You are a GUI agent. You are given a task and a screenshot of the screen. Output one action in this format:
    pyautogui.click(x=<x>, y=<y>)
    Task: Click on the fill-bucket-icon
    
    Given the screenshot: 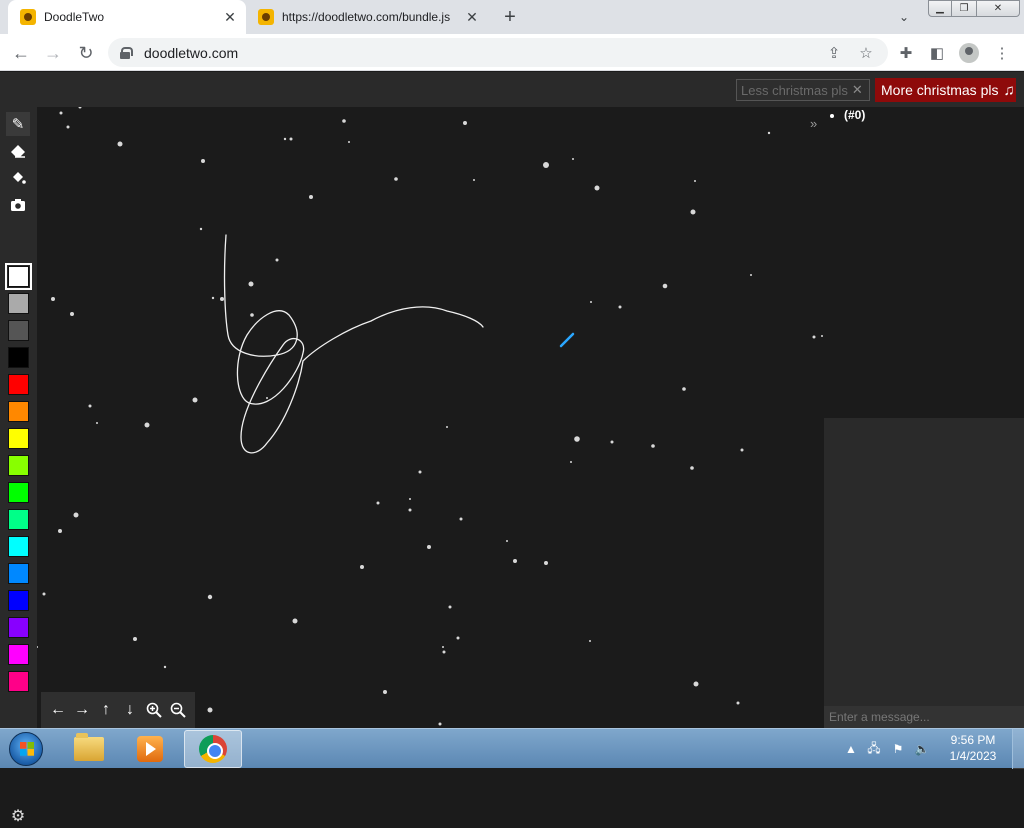 What is the action you would take?
    pyautogui.click(x=18, y=178)
    